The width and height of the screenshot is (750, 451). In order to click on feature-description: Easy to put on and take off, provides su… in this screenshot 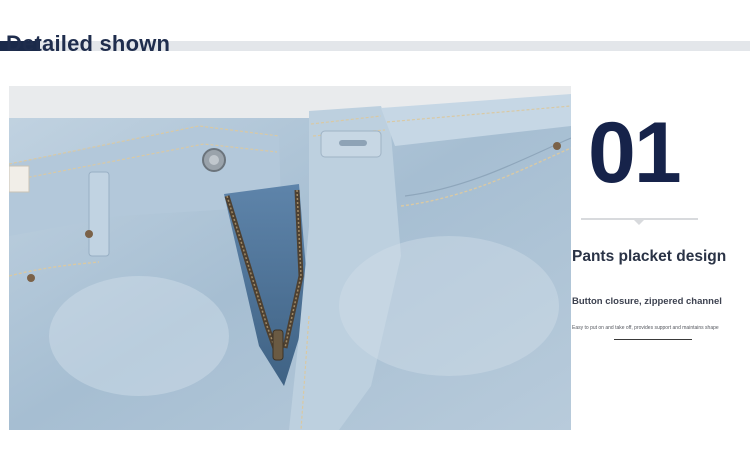, I will do `click(645, 328)`.